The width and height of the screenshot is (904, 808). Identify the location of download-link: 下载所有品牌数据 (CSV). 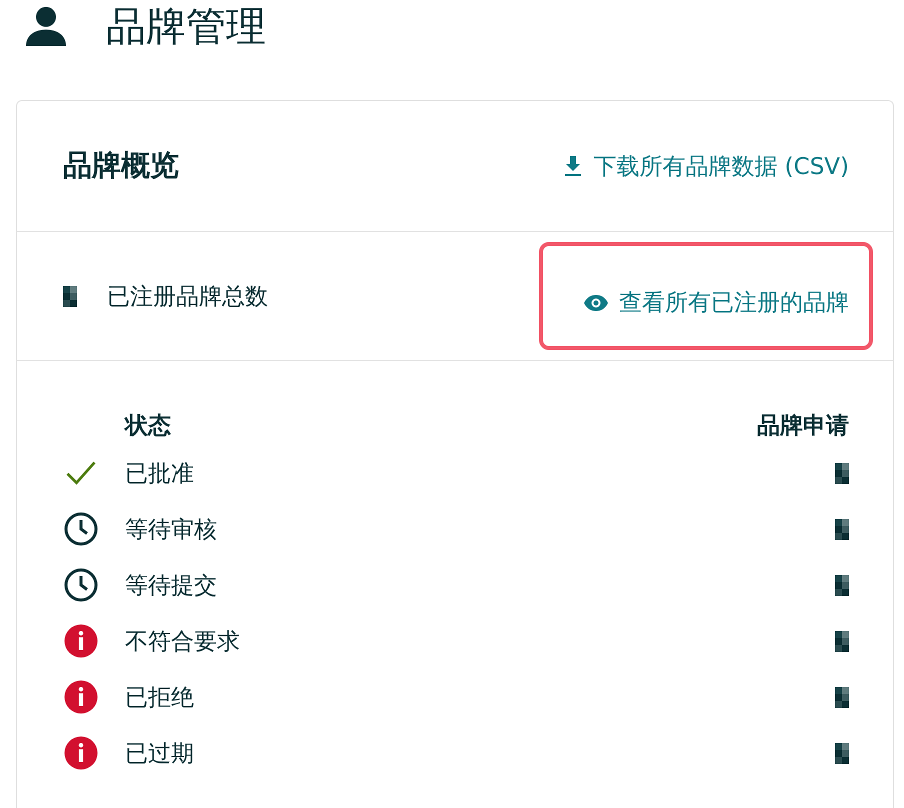
(706, 166).